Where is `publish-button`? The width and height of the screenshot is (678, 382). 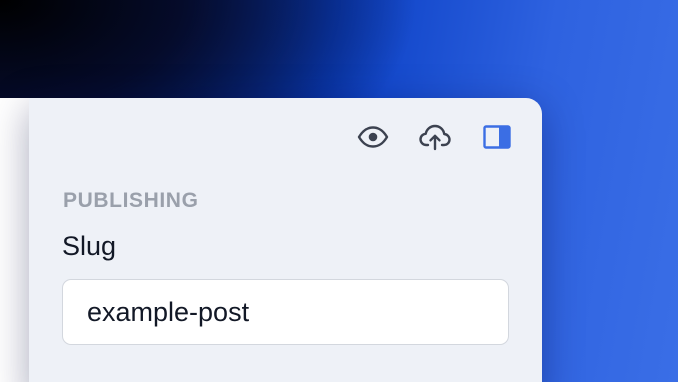 publish-button is located at coordinates (435, 137).